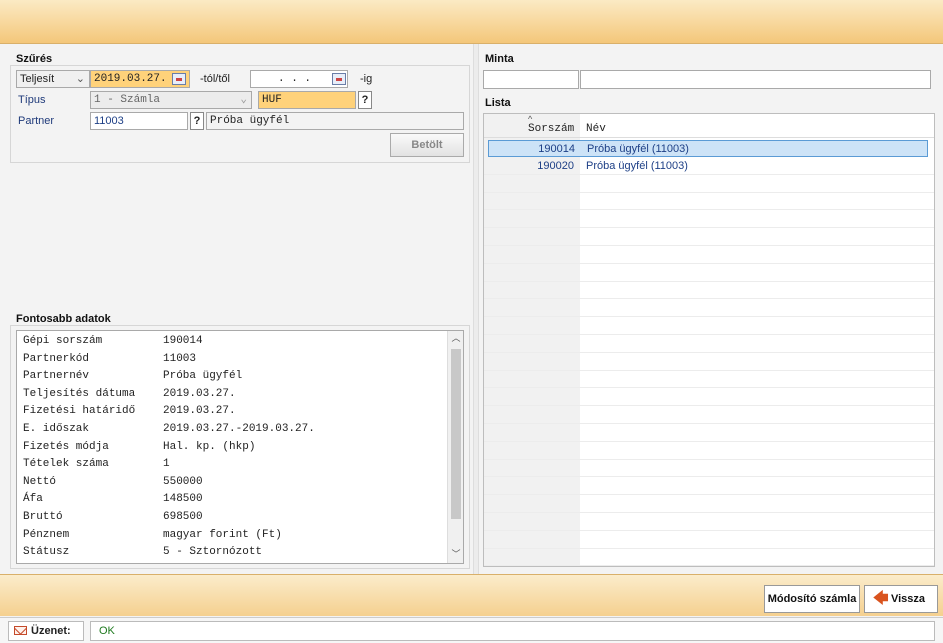 The height and width of the screenshot is (643, 943). I want to click on detail-key: Áfa, so click(33, 499).